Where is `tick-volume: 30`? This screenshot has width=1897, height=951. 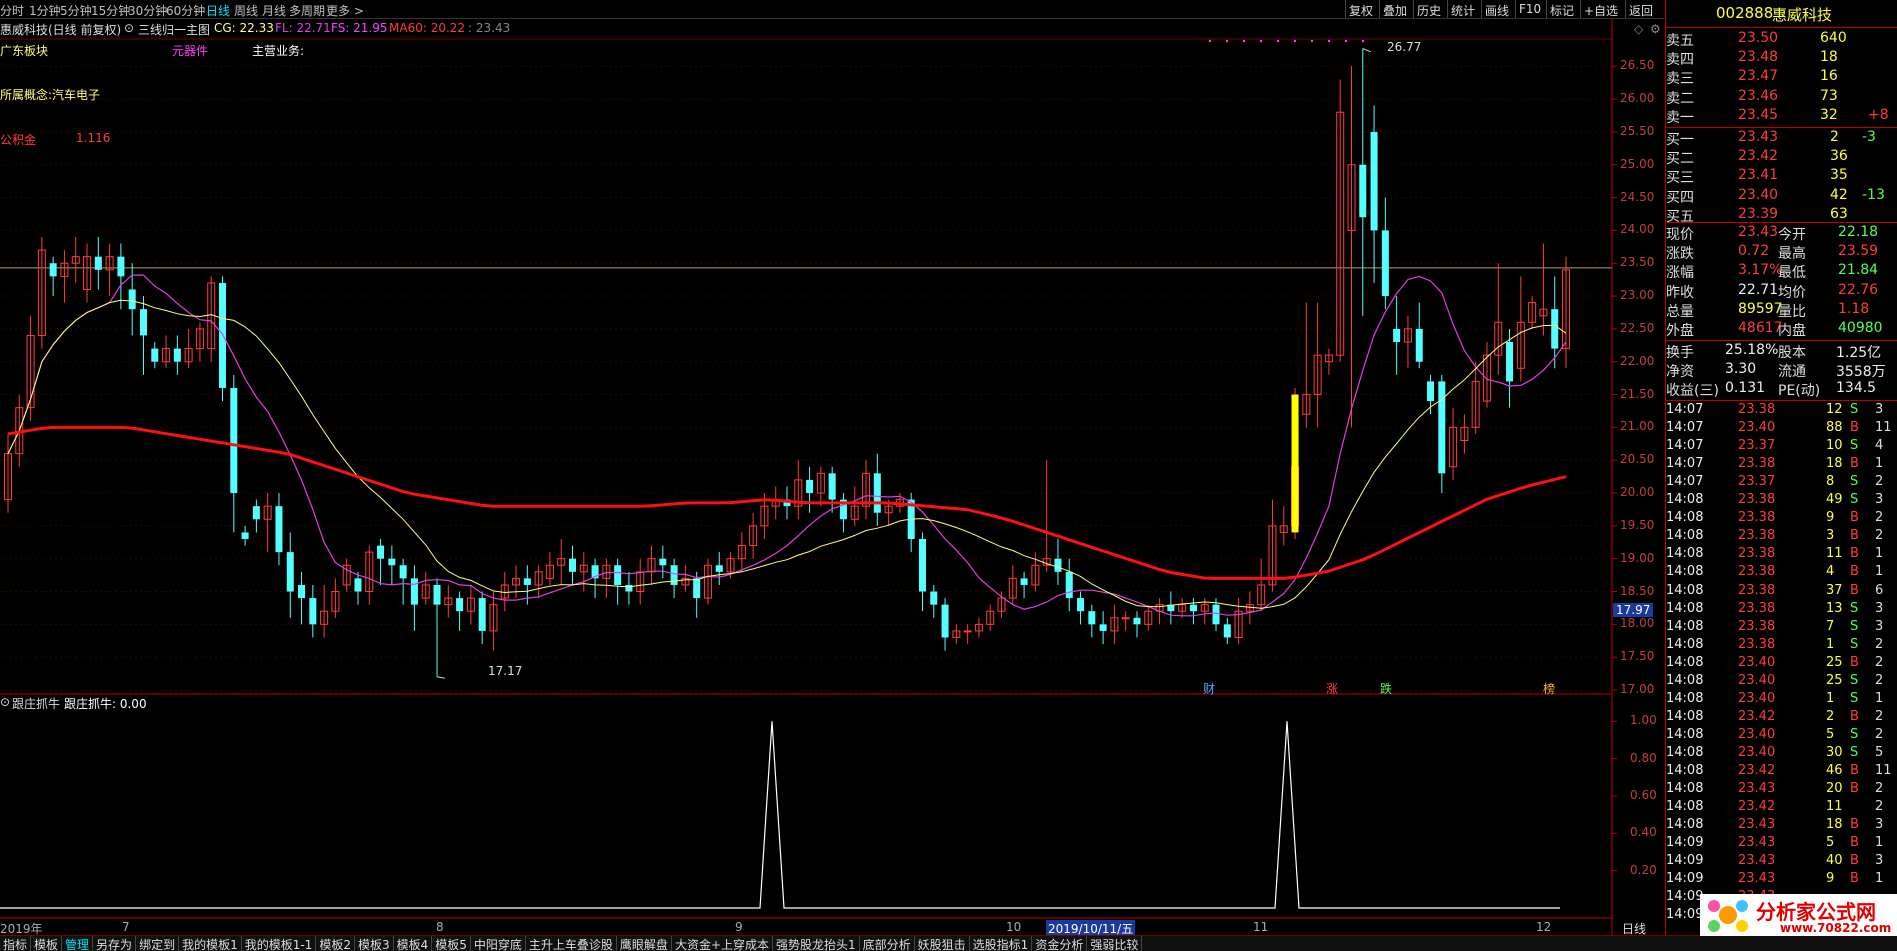
tick-volume: 30 is located at coordinates (1834, 752).